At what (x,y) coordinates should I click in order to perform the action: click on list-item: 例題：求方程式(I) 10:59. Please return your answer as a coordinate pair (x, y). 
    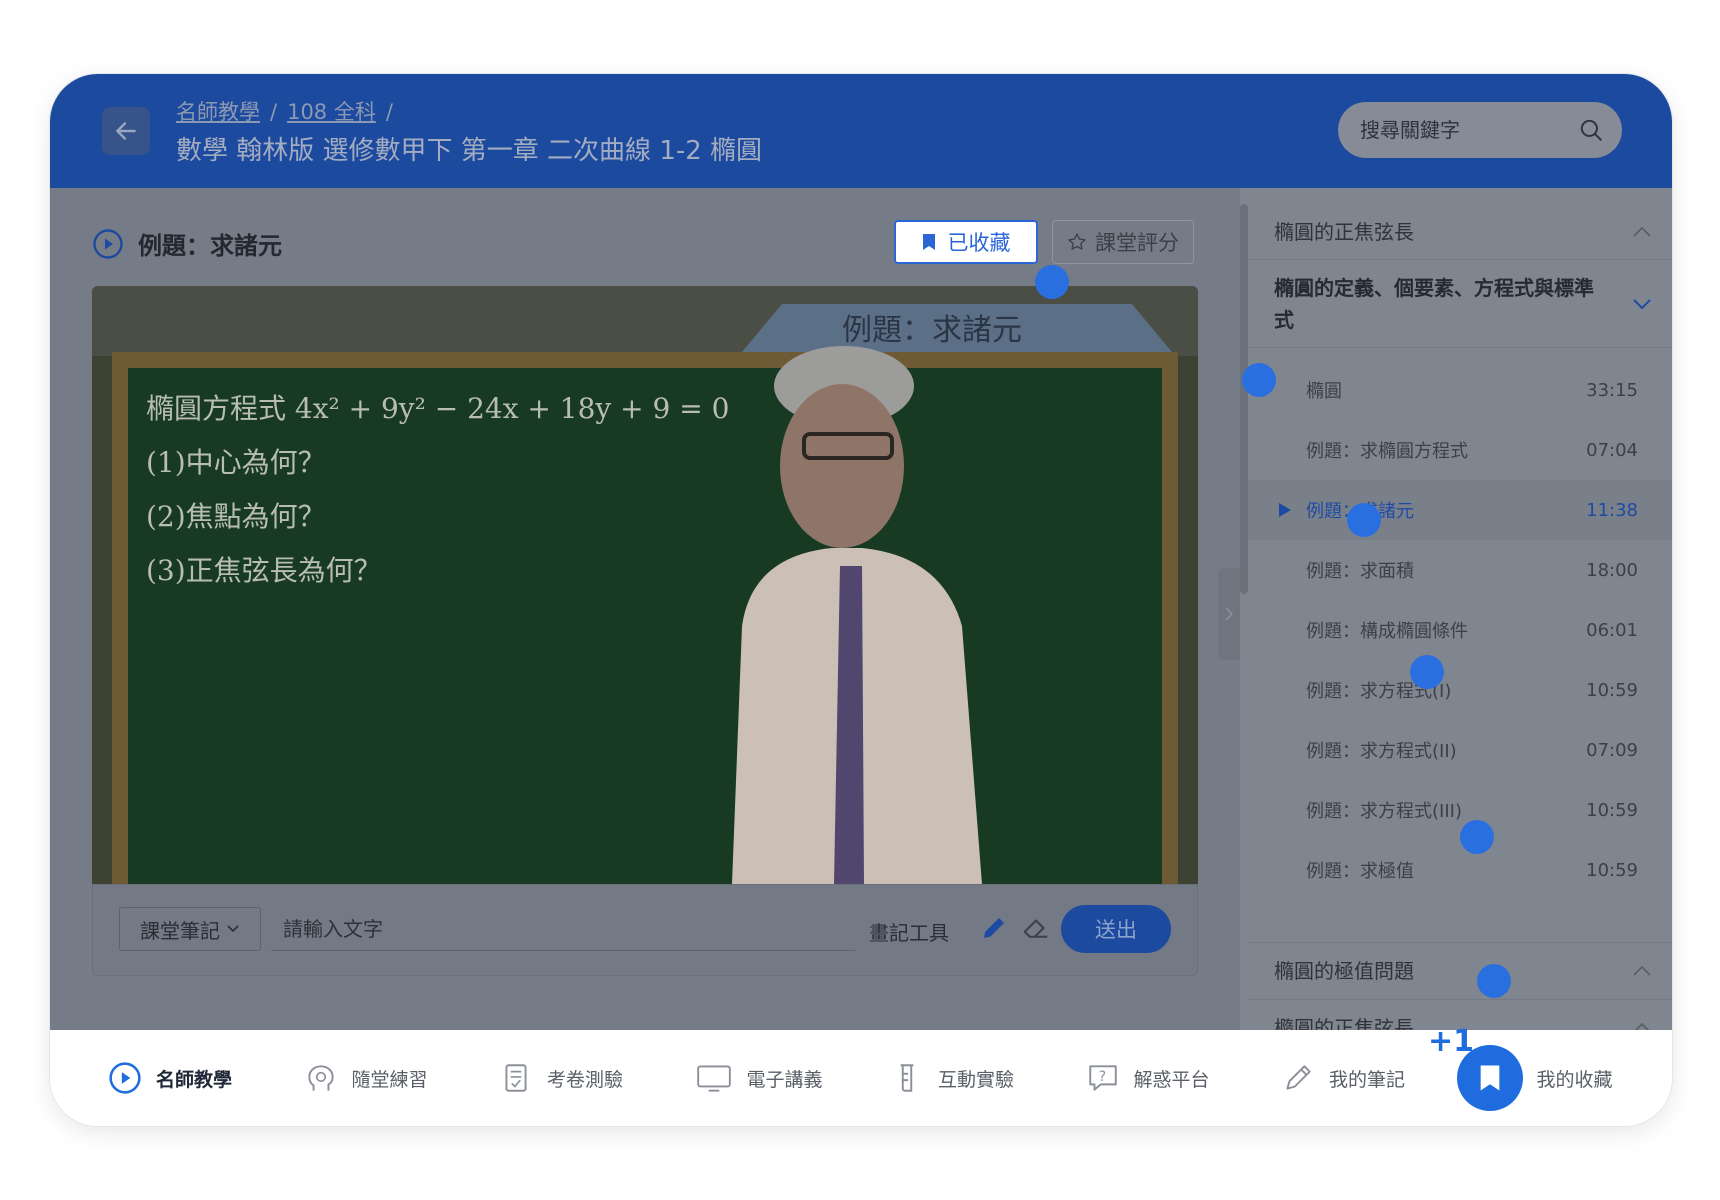
    Looking at the image, I should click on (1460, 690).